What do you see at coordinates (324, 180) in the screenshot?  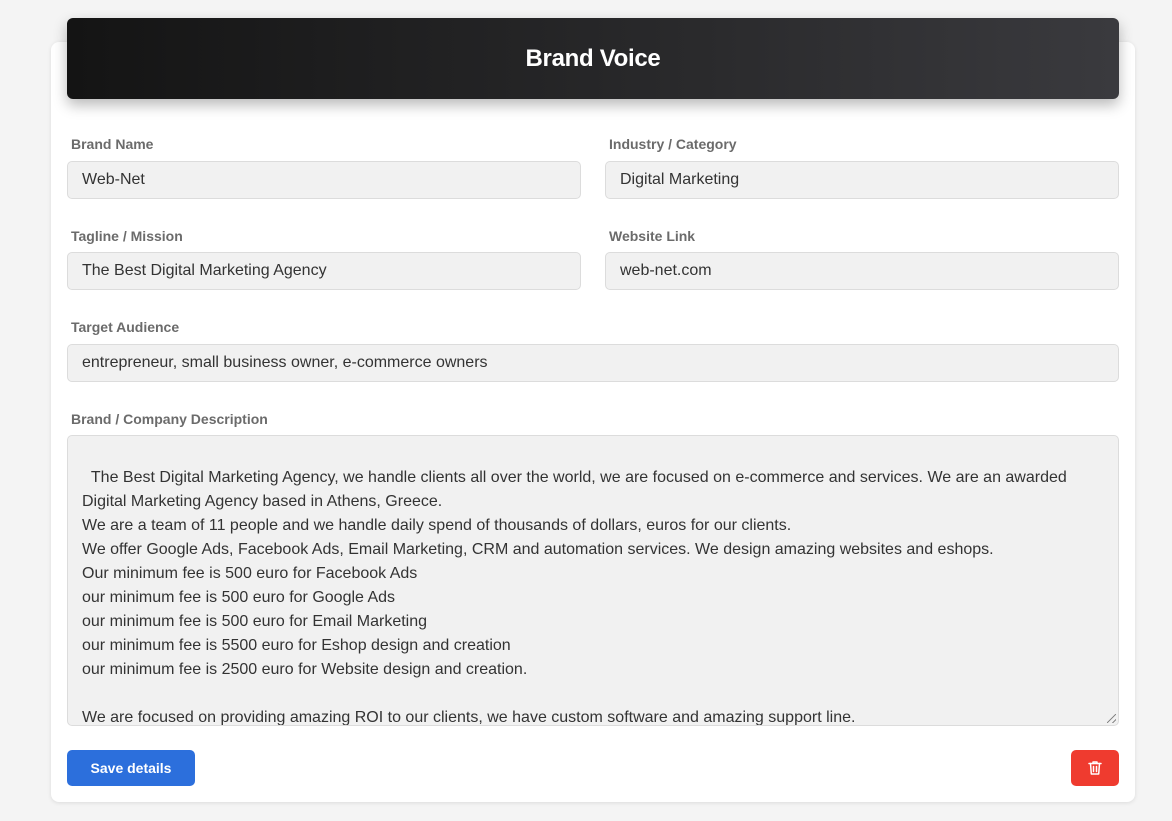 I see `brand-name-input` at bounding box center [324, 180].